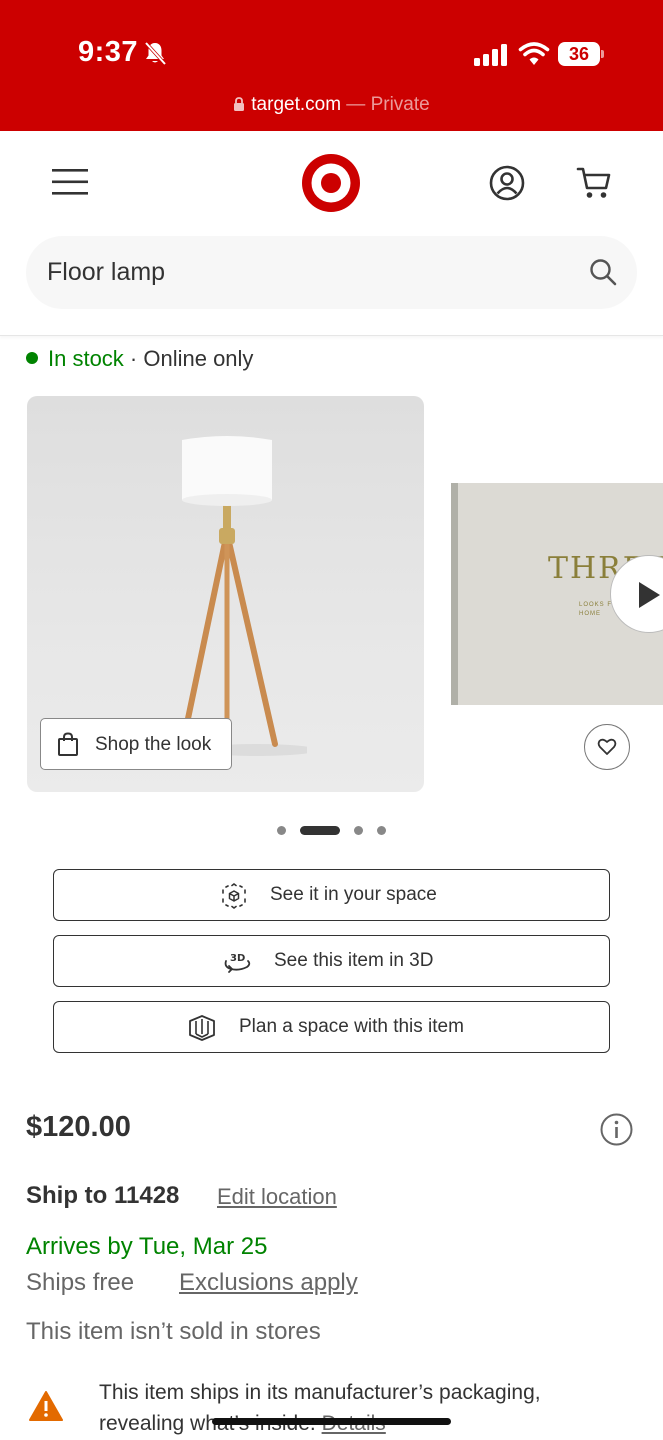  I want to click on image-edge, so click(454, 594).